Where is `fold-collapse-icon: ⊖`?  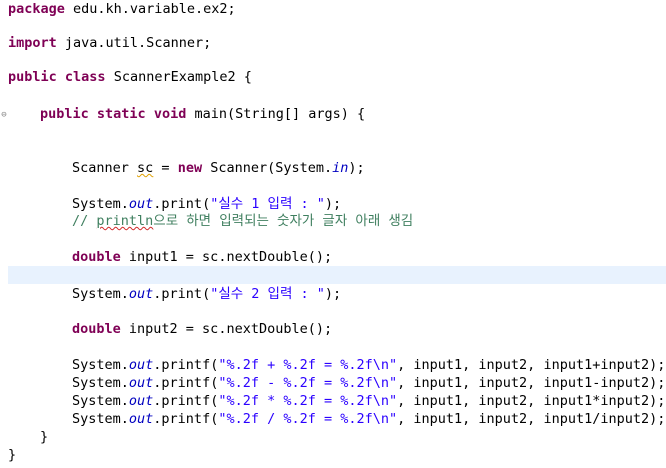
fold-collapse-icon: ⊖ is located at coordinates (4, 115).